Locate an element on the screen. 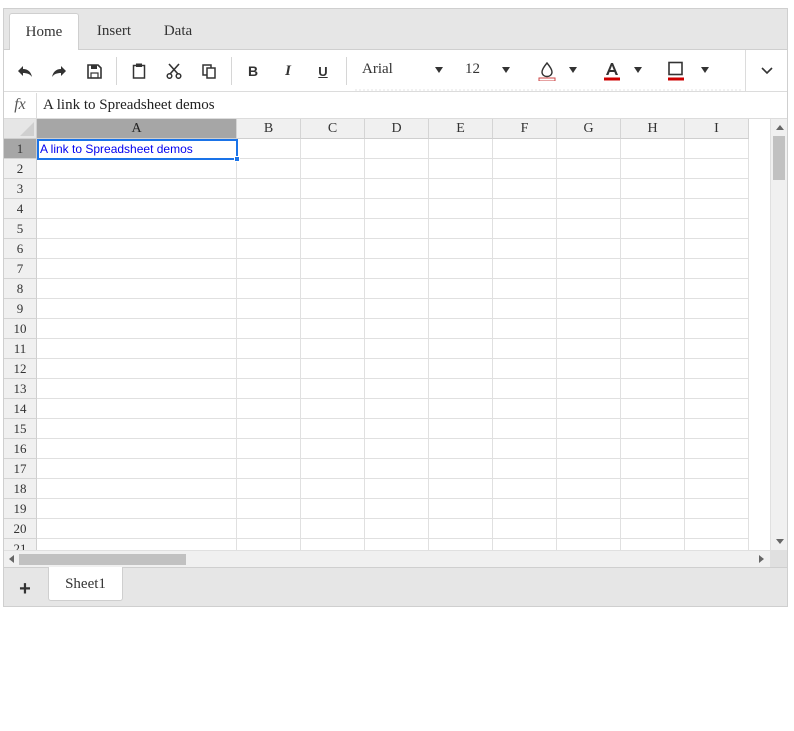 The image size is (794, 731). scroll-up-icon is located at coordinates (780, 127).